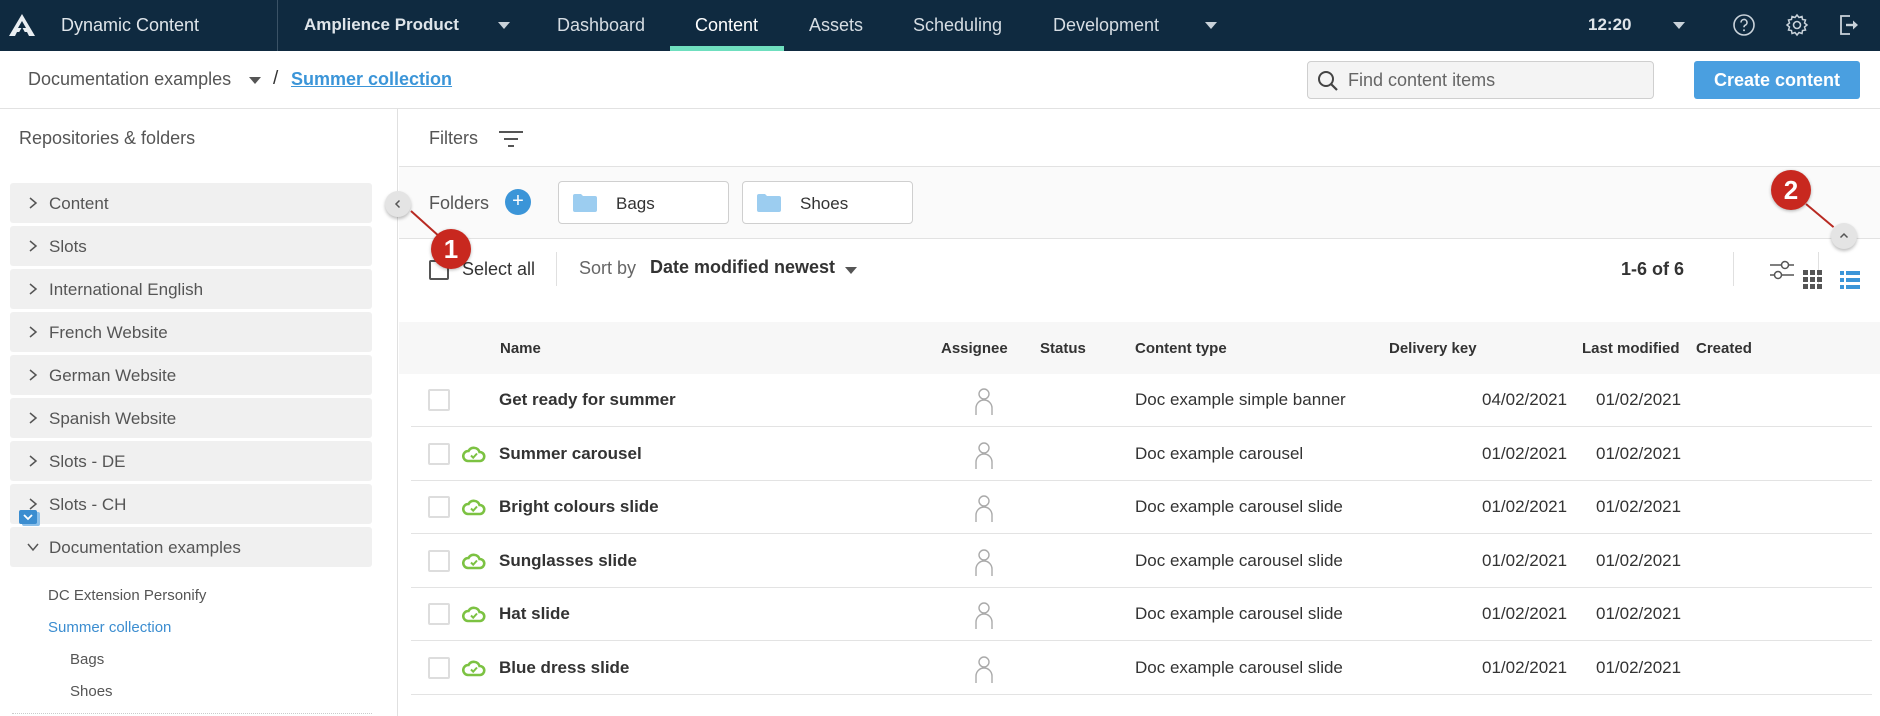 This screenshot has height=716, width=1880. I want to click on item-name: Get ready for summer, so click(587, 400).